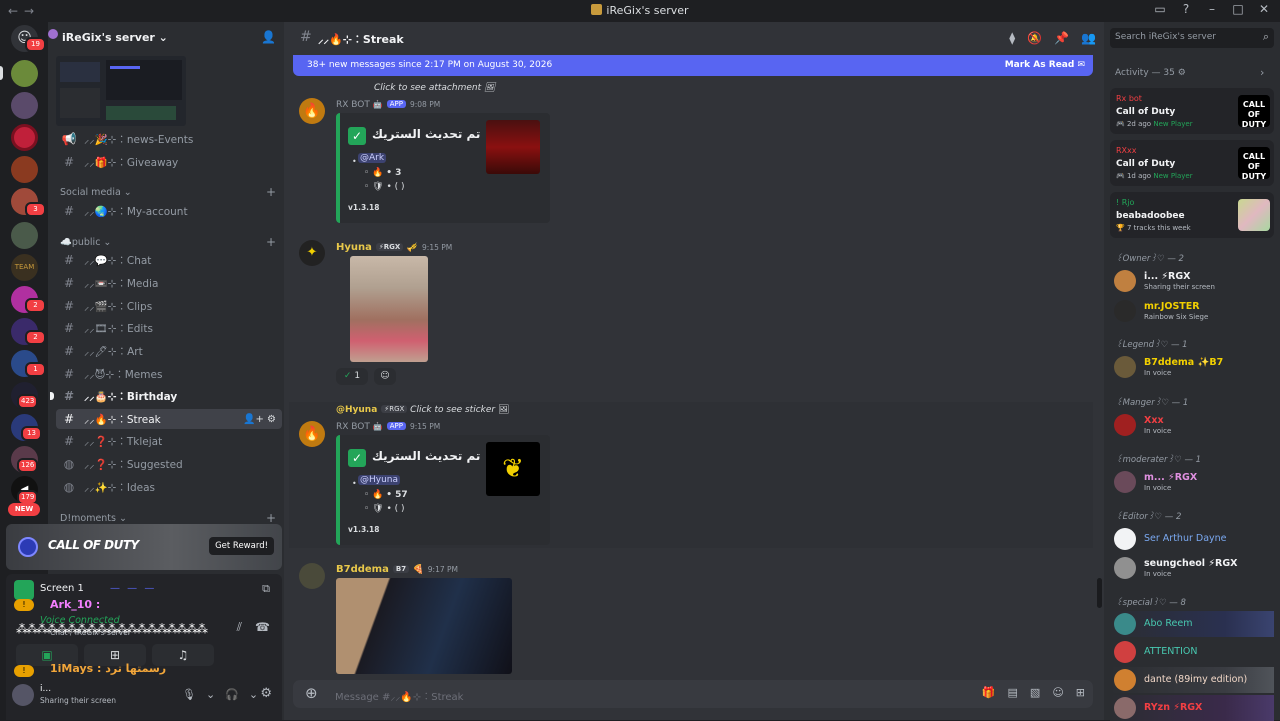 The width and height of the screenshot is (1280, 721). Describe the element at coordinates (69, 419) in the screenshot. I see `hash-icon: #` at that location.